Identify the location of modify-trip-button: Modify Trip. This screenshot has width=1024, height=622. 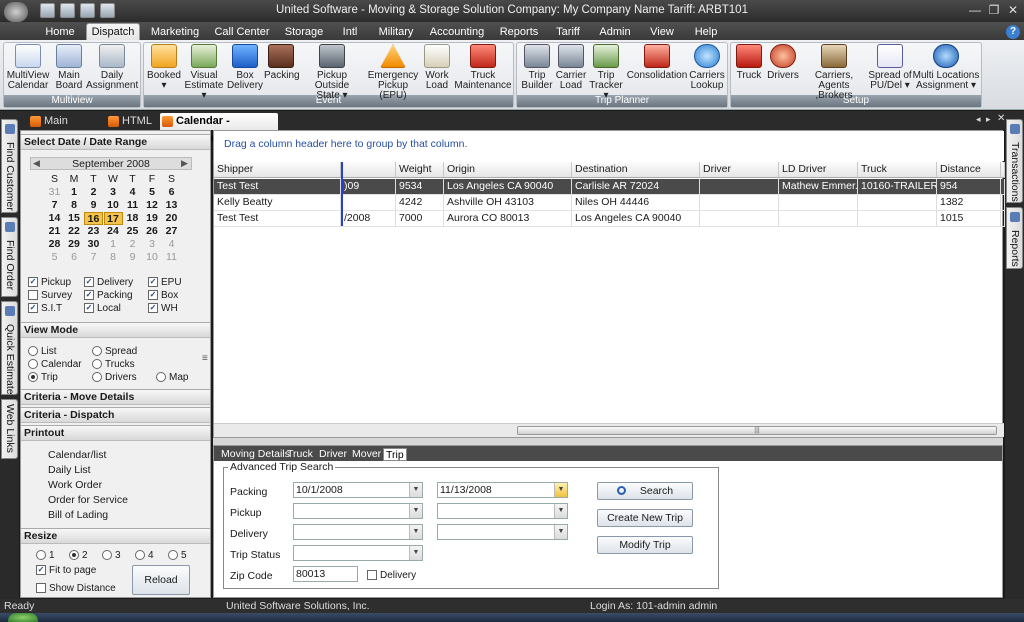
(645, 545).